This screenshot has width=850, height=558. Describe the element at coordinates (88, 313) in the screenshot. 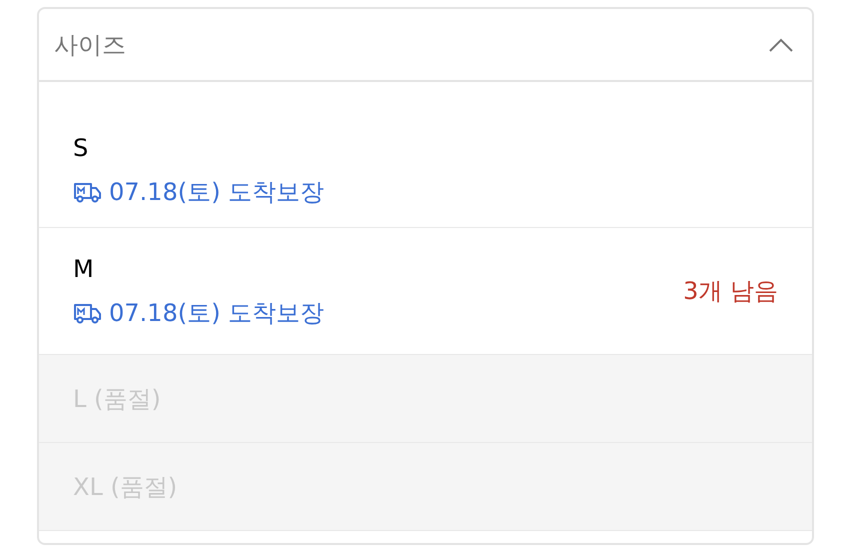

I see `delivery-truck-icon` at that location.